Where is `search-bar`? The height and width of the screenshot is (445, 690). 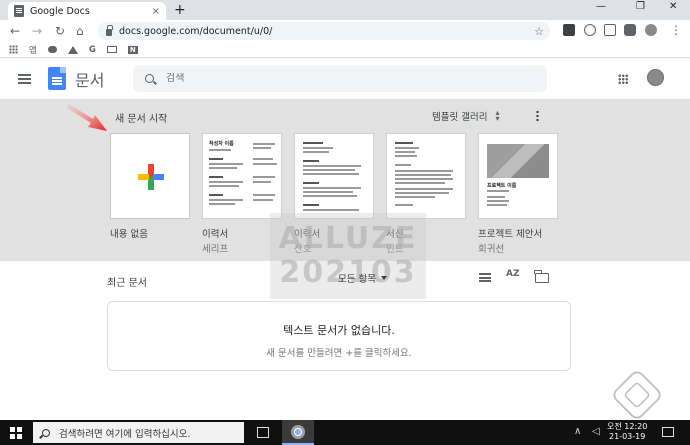 search-bar is located at coordinates (340, 78).